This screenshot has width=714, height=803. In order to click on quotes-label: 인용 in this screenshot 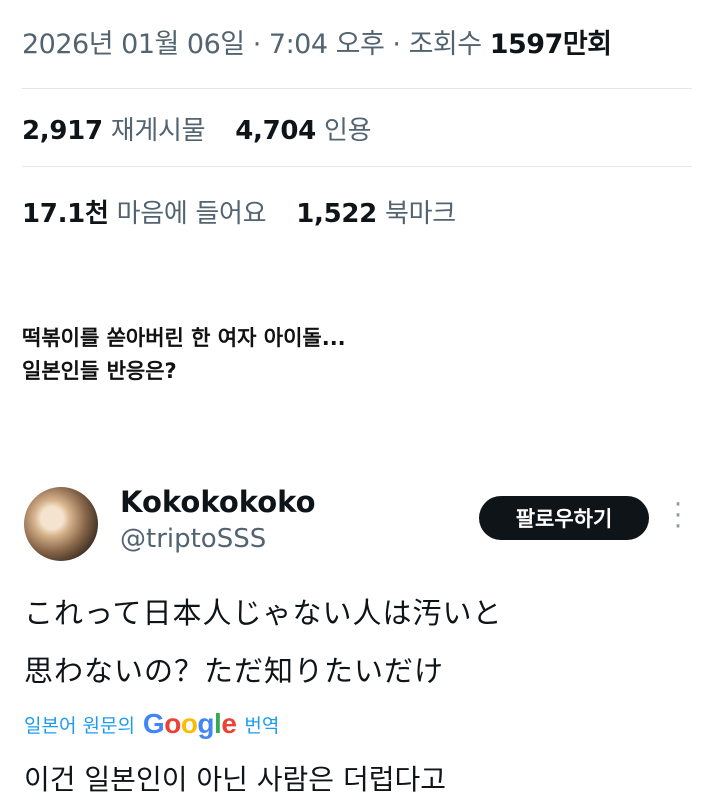, I will do `click(347, 131)`.